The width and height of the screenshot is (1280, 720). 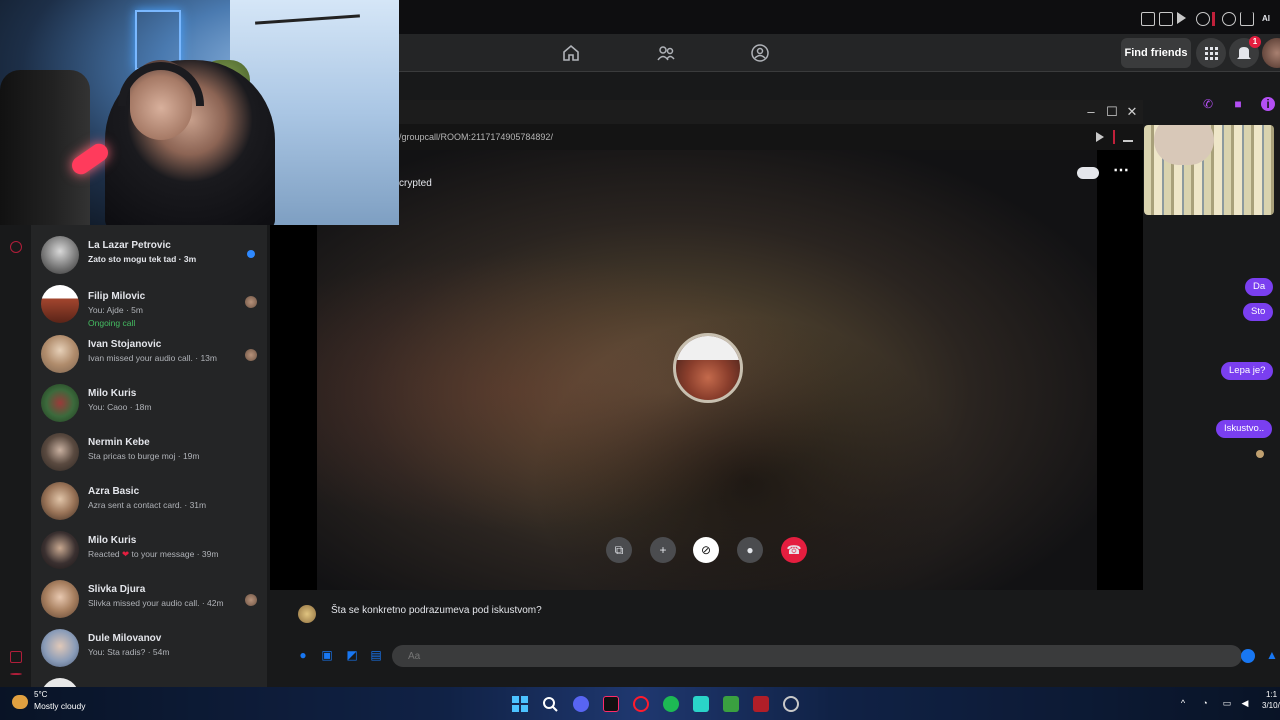 What do you see at coordinates (1248, 656) in the screenshot?
I see `emoji-icon` at bounding box center [1248, 656].